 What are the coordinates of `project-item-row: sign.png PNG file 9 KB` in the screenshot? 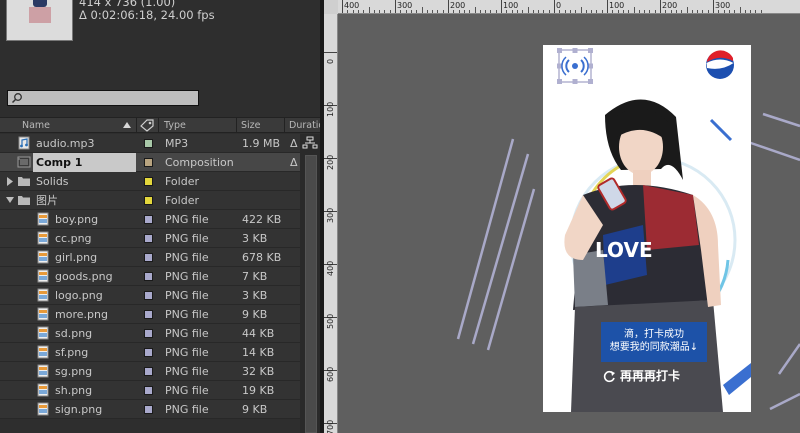 It's located at (150, 409).